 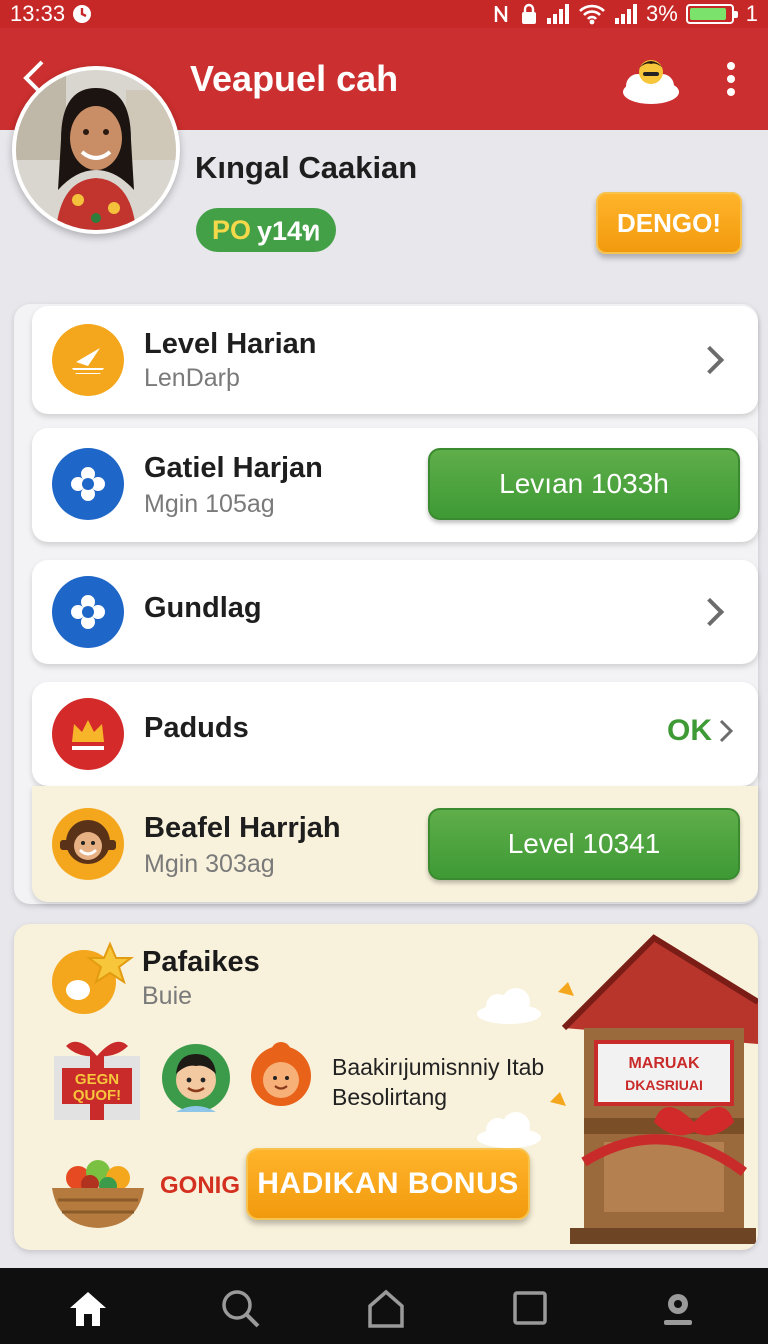 What do you see at coordinates (88, 734) in the screenshot?
I see `crown-icon` at bounding box center [88, 734].